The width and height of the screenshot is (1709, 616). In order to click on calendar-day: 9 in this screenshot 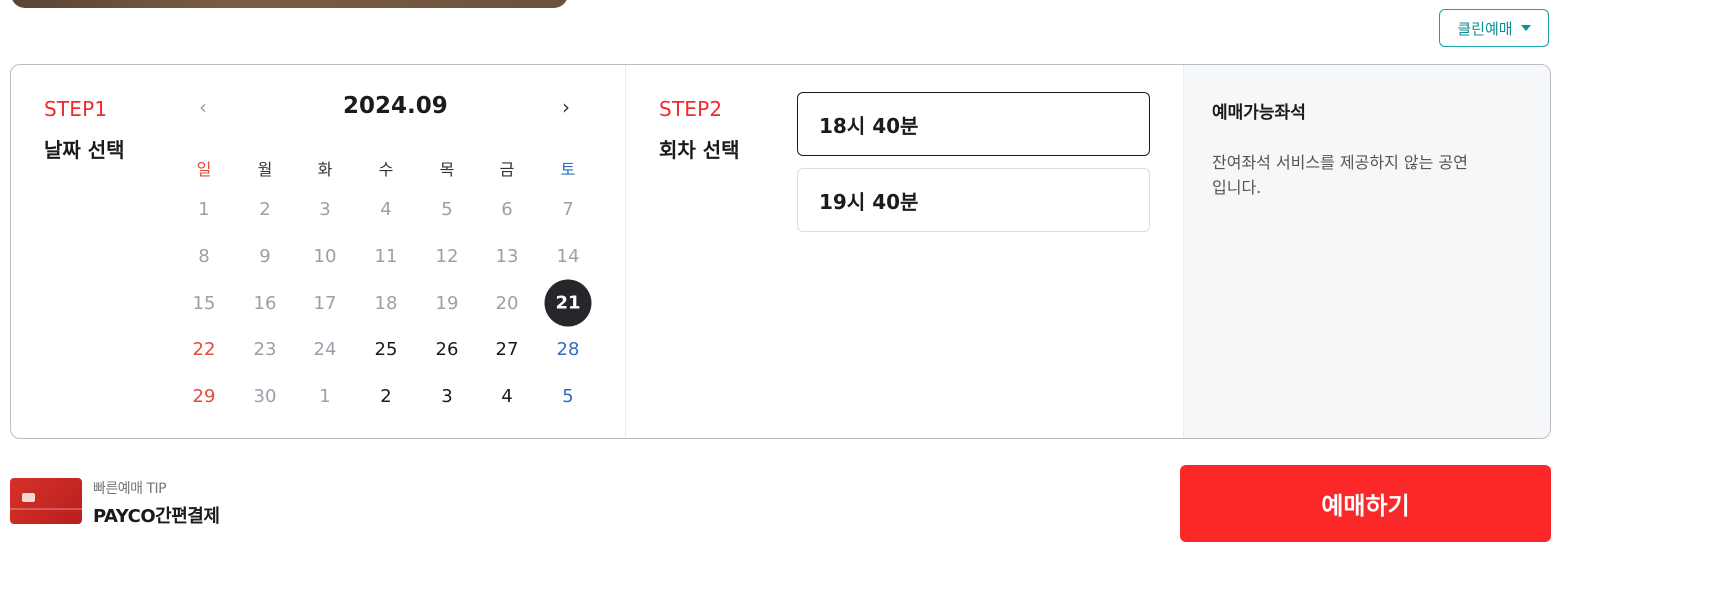, I will do `click(265, 256)`.